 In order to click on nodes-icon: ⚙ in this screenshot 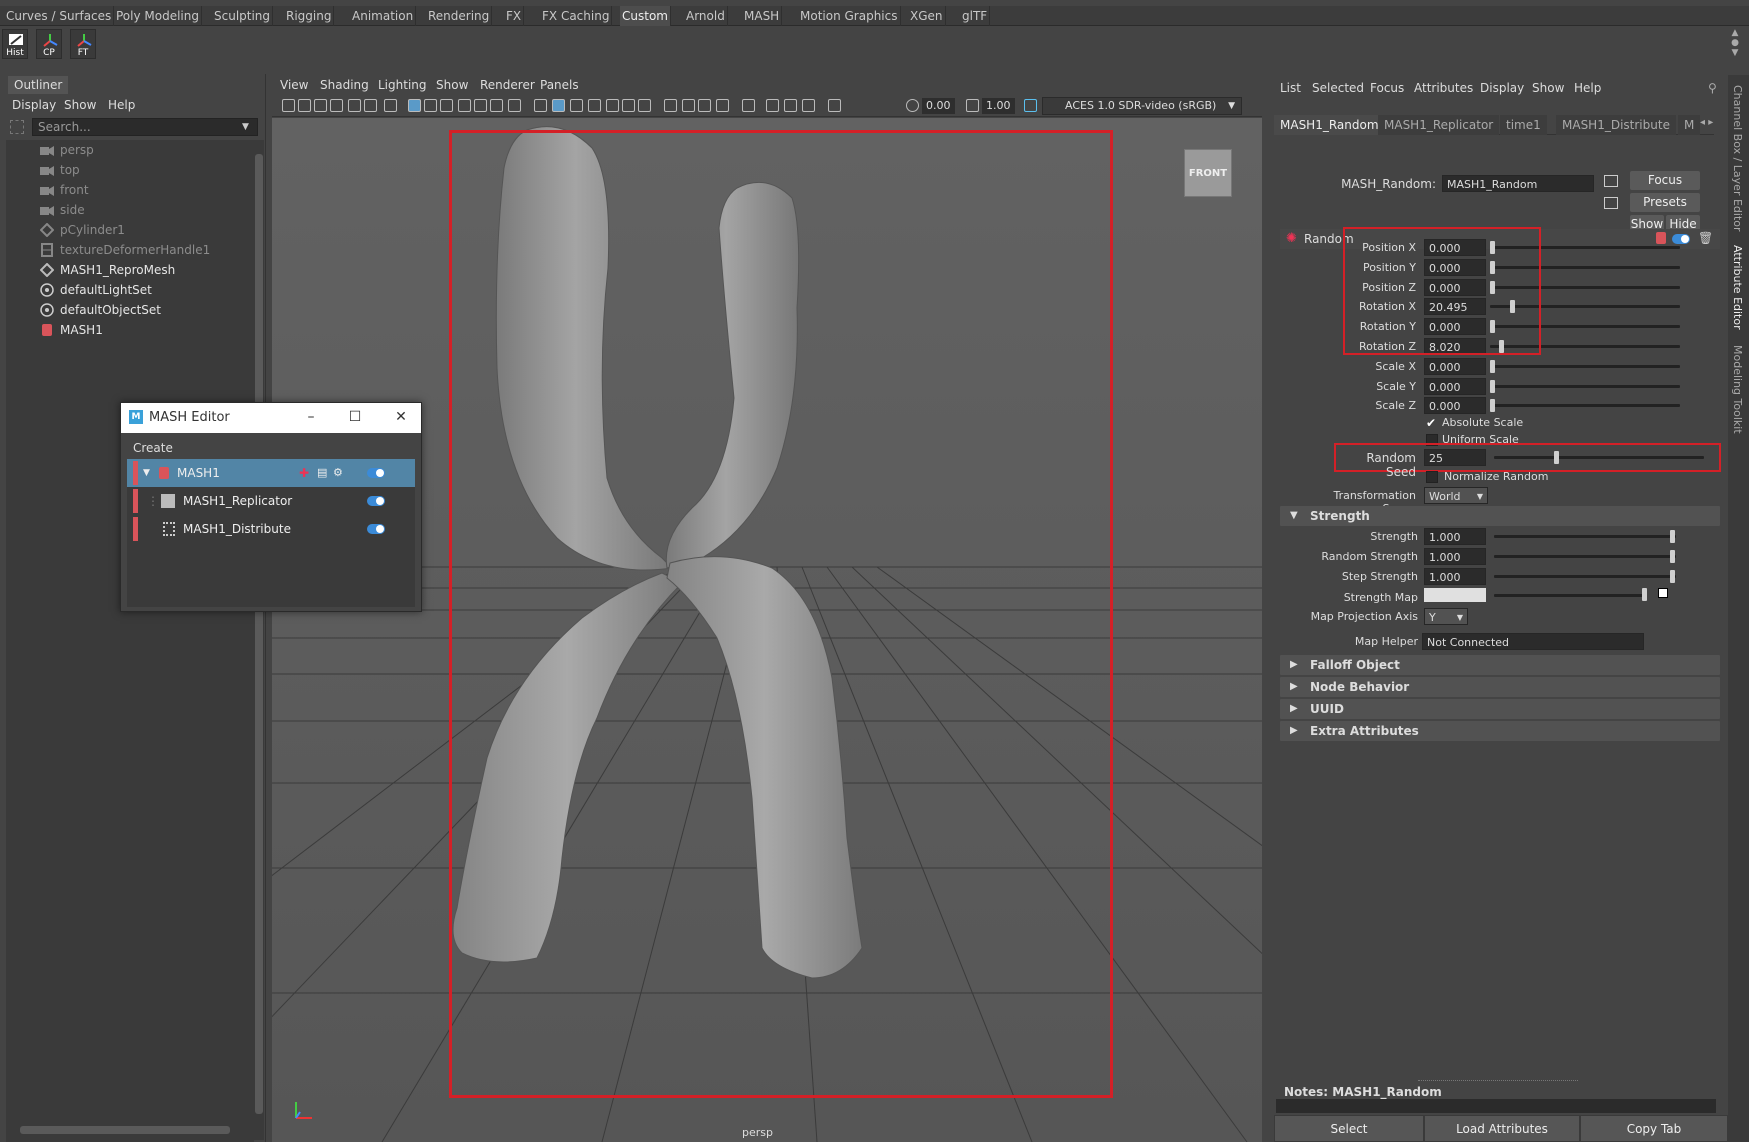, I will do `click(338, 473)`.